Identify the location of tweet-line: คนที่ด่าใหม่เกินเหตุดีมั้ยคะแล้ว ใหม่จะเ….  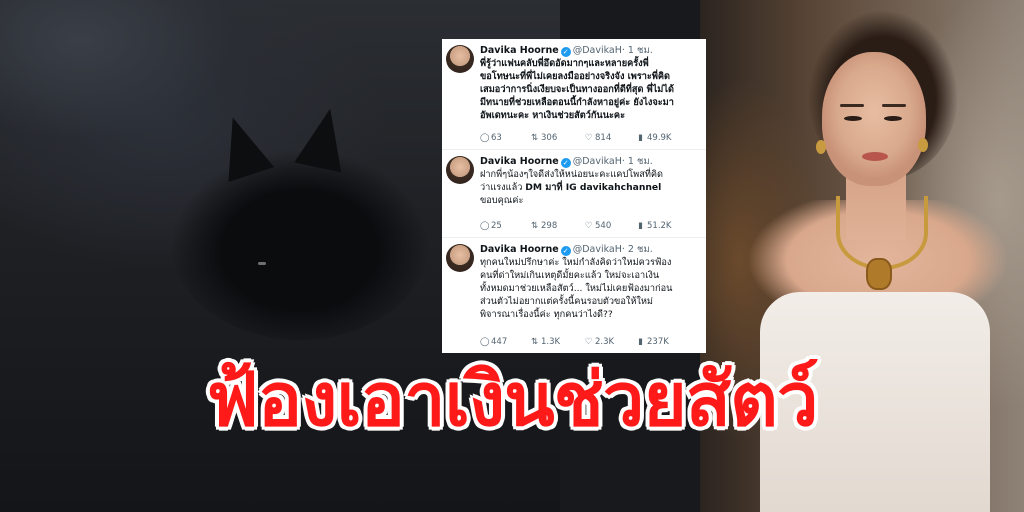
(570, 275).